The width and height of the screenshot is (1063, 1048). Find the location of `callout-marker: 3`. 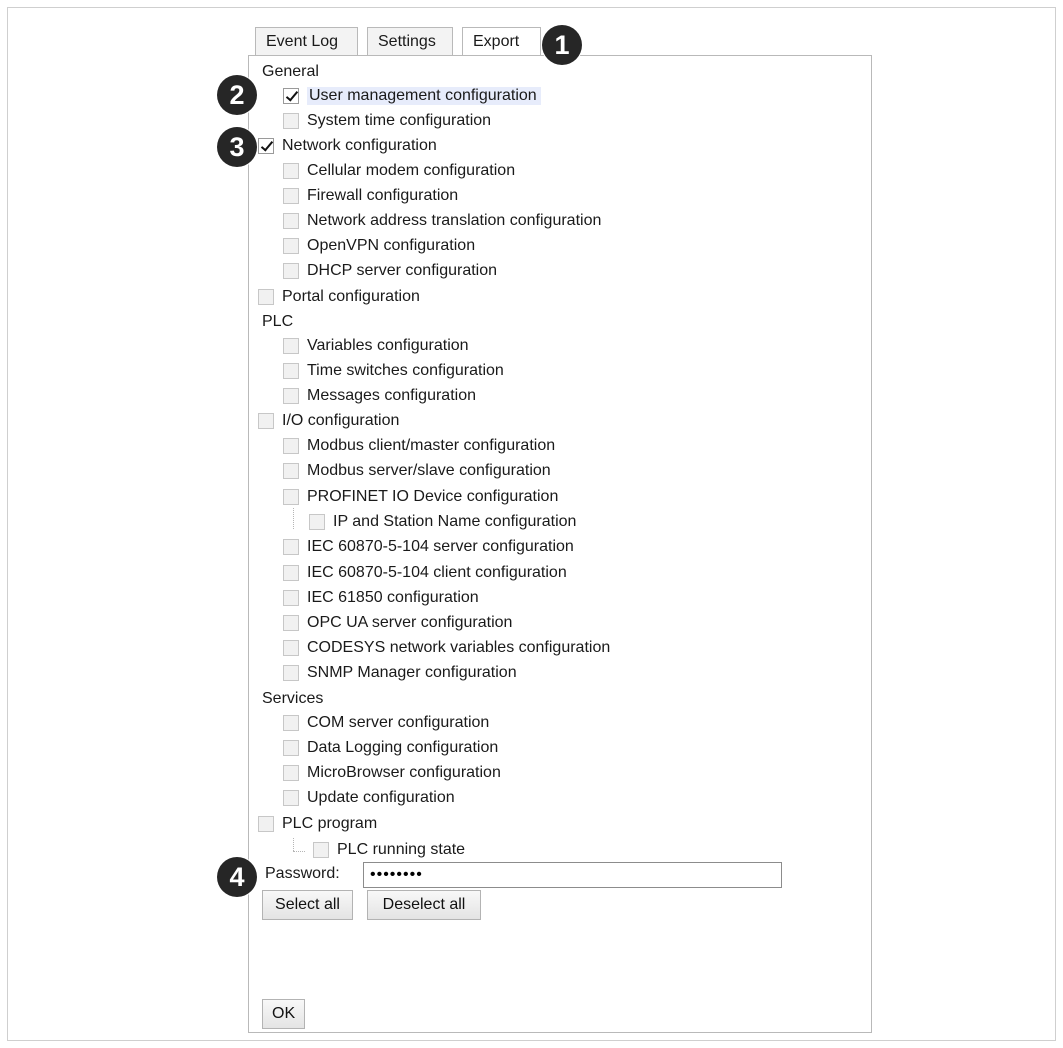

callout-marker: 3 is located at coordinates (237, 147).